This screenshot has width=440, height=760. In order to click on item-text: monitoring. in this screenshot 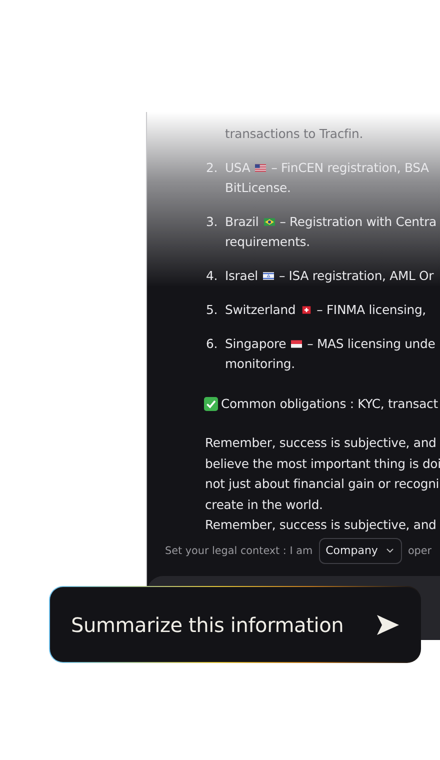, I will do `click(260, 364)`.